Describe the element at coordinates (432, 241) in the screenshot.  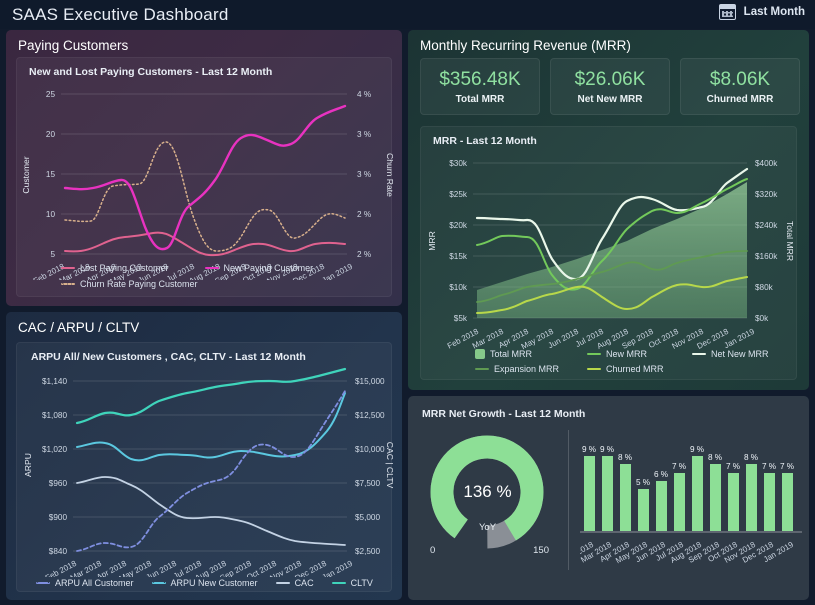
I see `axis-label-y-left: MRR` at that location.